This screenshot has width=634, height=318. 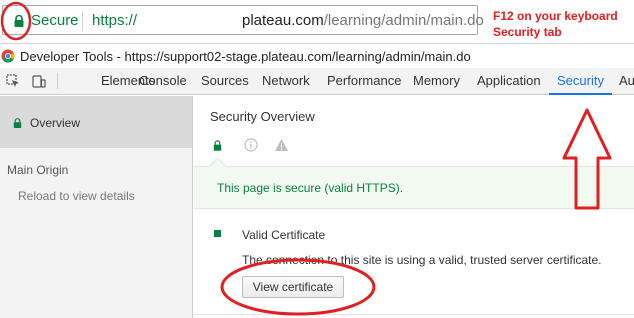 I want to click on sidebar-item-overview: Overview, so click(x=96, y=122).